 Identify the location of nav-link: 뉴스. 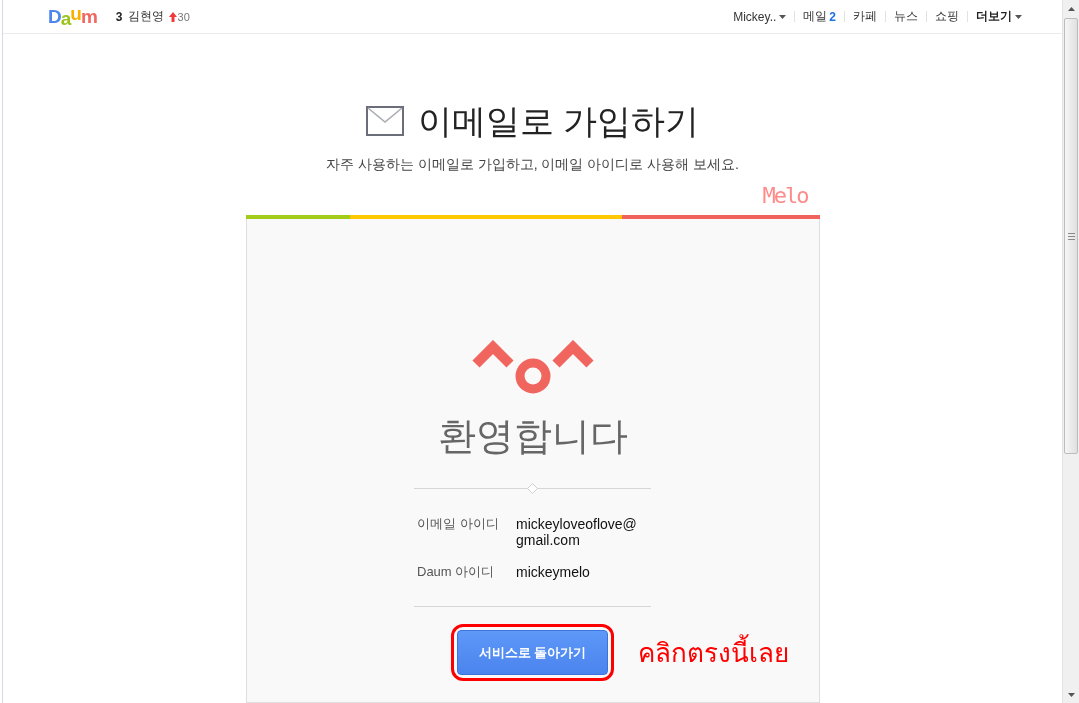
(906, 16).